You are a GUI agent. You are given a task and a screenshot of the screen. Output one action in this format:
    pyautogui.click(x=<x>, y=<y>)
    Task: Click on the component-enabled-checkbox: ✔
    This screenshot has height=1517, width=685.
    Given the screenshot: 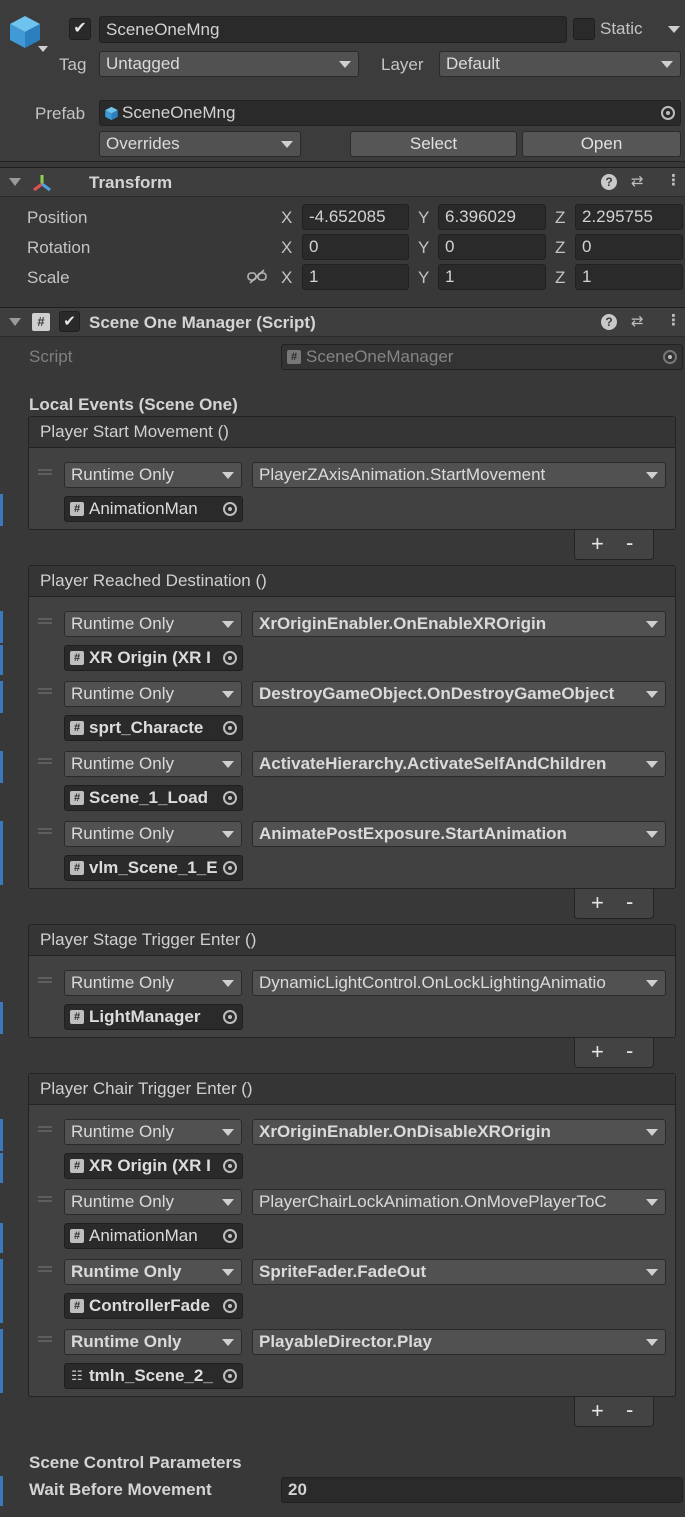 What is the action you would take?
    pyautogui.click(x=69, y=321)
    